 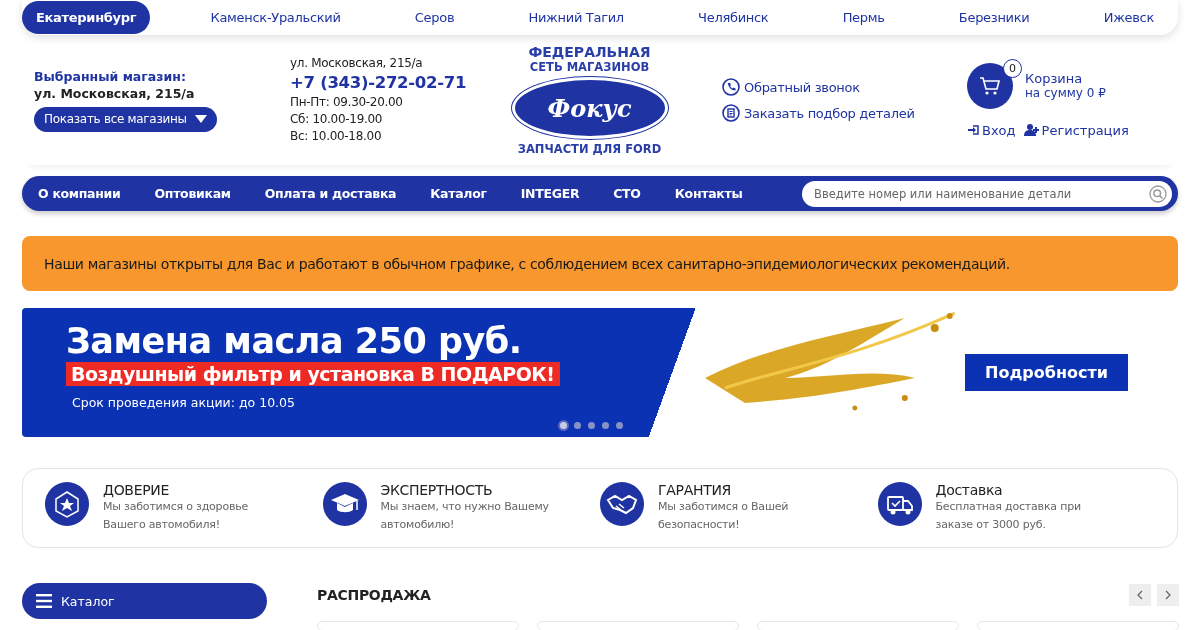 What do you see at coordinates (731, 87) in the screenshot?
I see `phone-icon` at bounding box center [731, 87].